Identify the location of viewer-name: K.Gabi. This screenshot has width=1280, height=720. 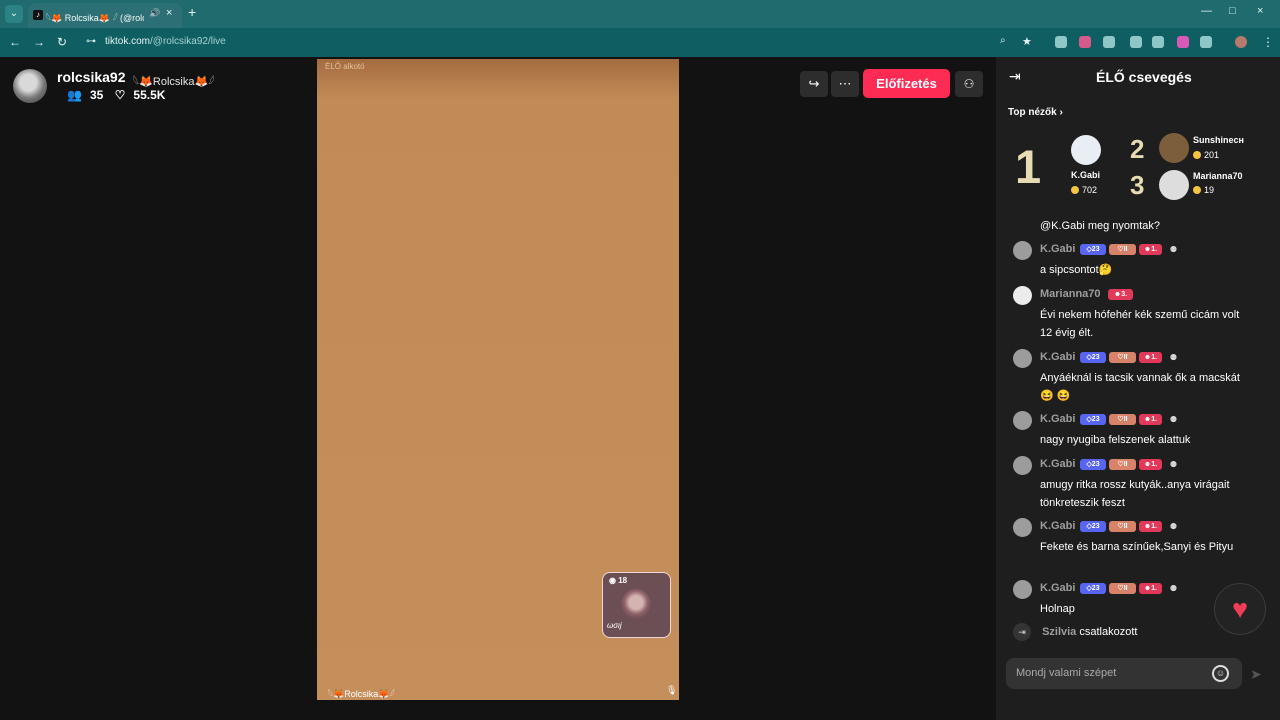
(1086, 175).